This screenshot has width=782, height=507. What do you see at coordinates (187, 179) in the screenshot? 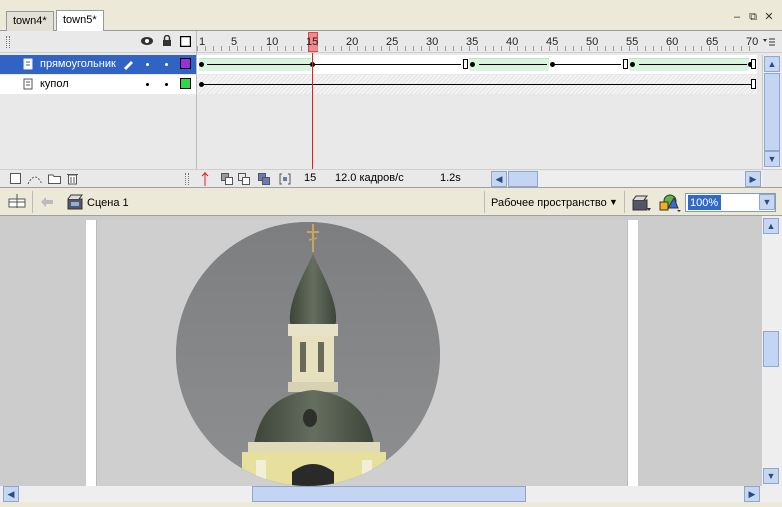
I see `splitter-handle` at bounding box center [187, 179].